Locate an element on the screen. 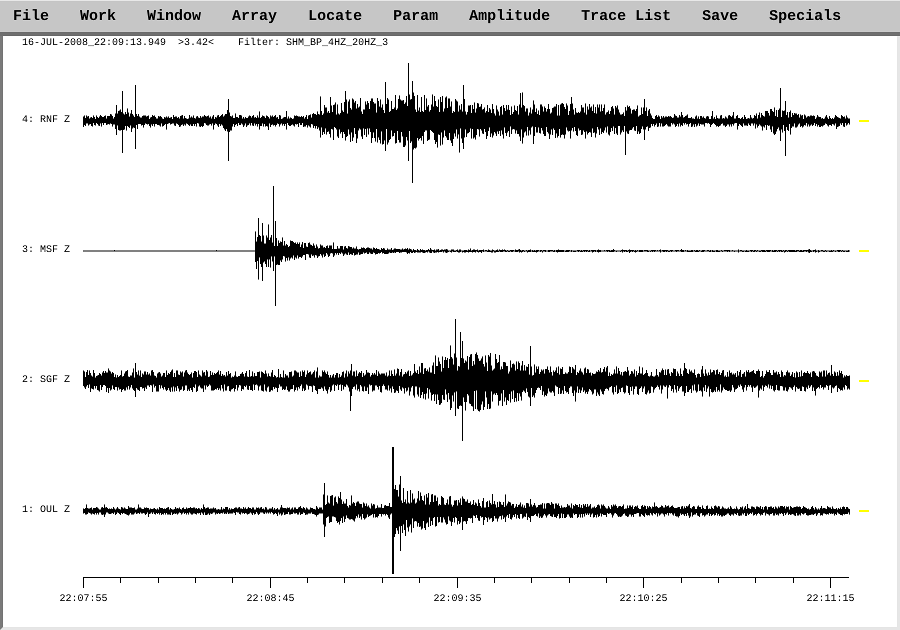 The image size is (900, 630). menu-item: Specials is located at coordinates (805, 16).